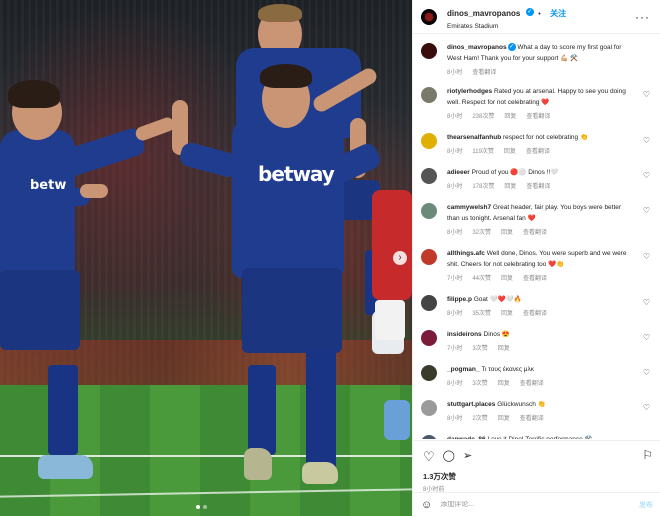 This screenshot has height=516, width=660. What do you see at coordinates (458, 172) in the screenshot?
I see `commenter-username: adieeer` at bounding box center [458, 172].